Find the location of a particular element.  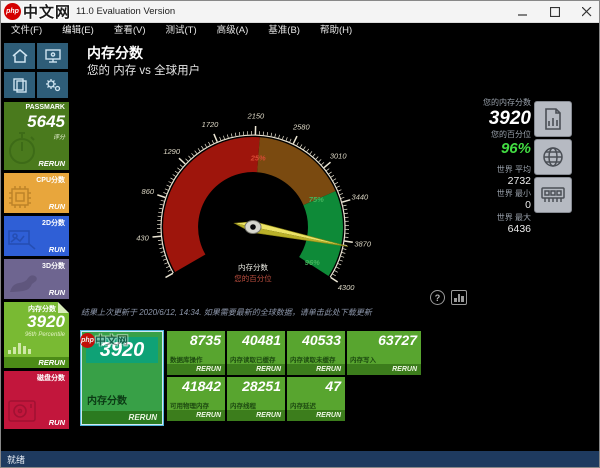

percentile-histogram-icon is located at coordinates (19, 348).